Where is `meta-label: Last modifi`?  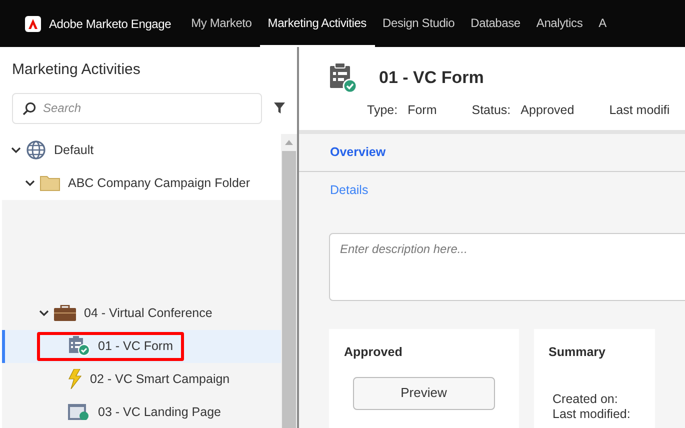
meta-label: Last modifi is located at coordinates (639, 110).